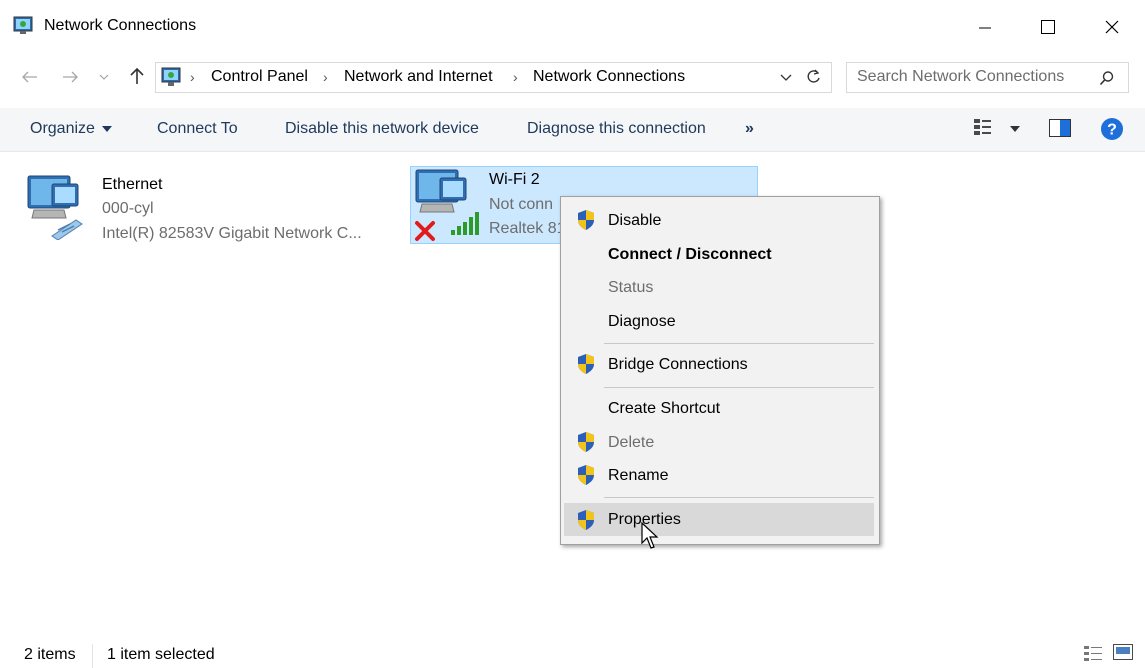 This screenshot has height=668, width=1145. I want to click on maximize-icon, so click(1048, 27).